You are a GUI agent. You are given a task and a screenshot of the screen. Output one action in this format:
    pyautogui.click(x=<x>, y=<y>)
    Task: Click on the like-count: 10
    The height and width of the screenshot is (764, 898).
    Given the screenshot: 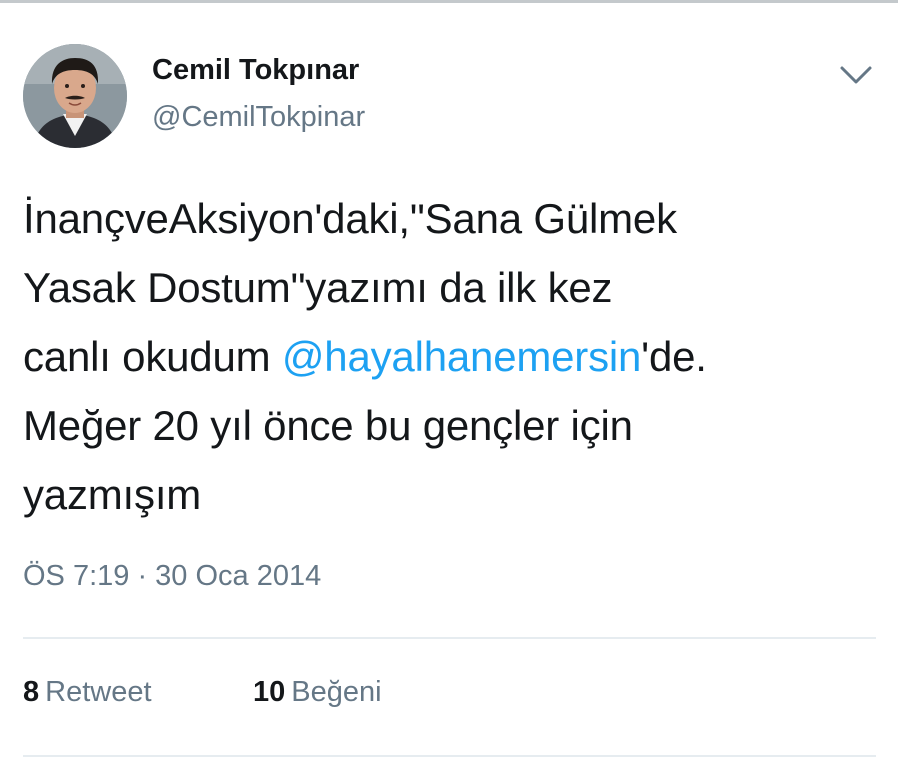 What is the action you would take?
    pyautogui.click(x=269, y=692)
    